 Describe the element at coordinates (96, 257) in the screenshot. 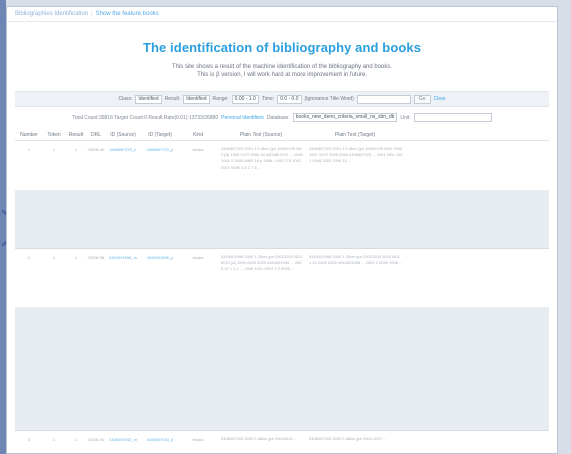

I see `cell-drl: 03406 38` at that location.